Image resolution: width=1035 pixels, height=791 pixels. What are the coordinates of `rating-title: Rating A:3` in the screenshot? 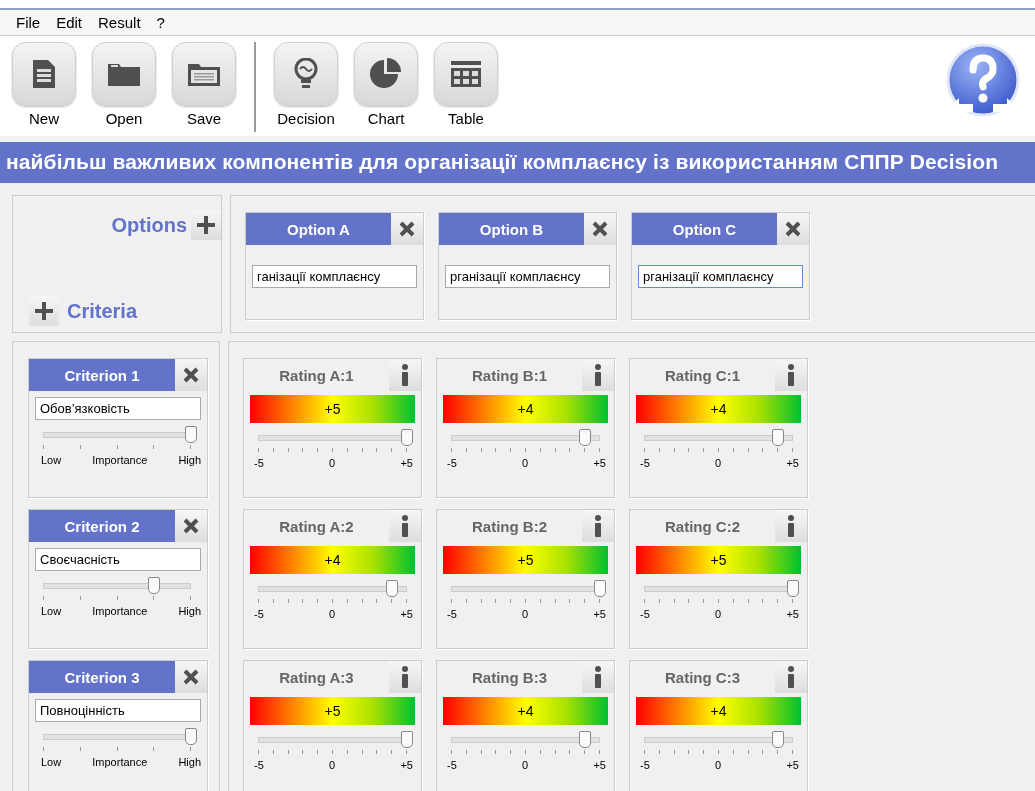 It's located at (316, 677).